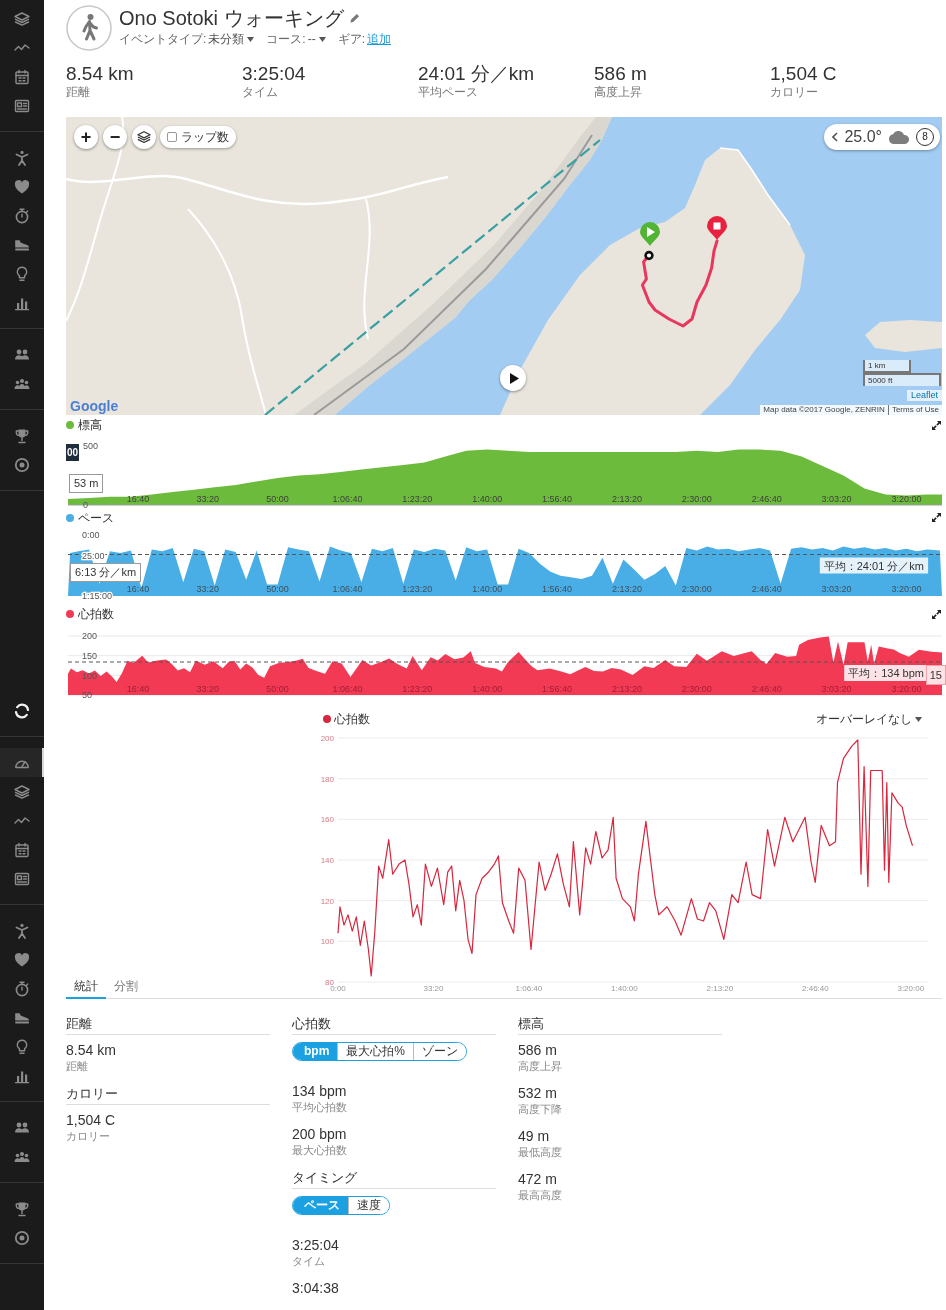 The height and width of the screenshot is (1310, 946). I want to click on meta-label: コース:, so click(286, 39).